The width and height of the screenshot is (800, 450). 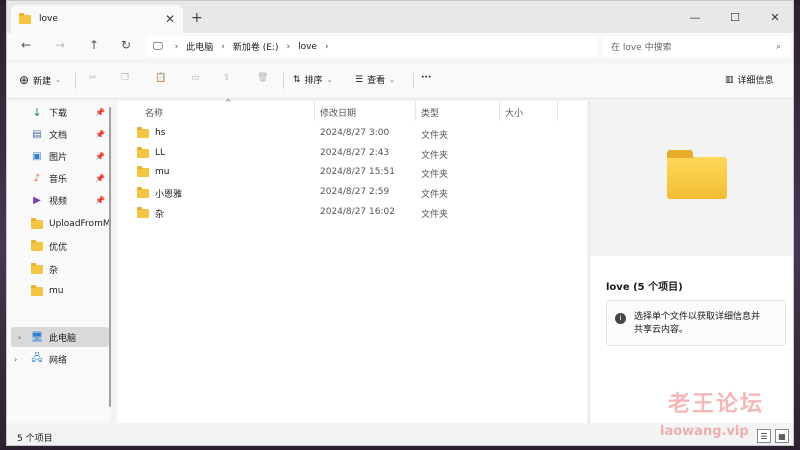 What do you see at coordinates (357, 212) in the screenshot?
I see `file-date: 2024/8/27 16:02` at bounding box center [357, 212].